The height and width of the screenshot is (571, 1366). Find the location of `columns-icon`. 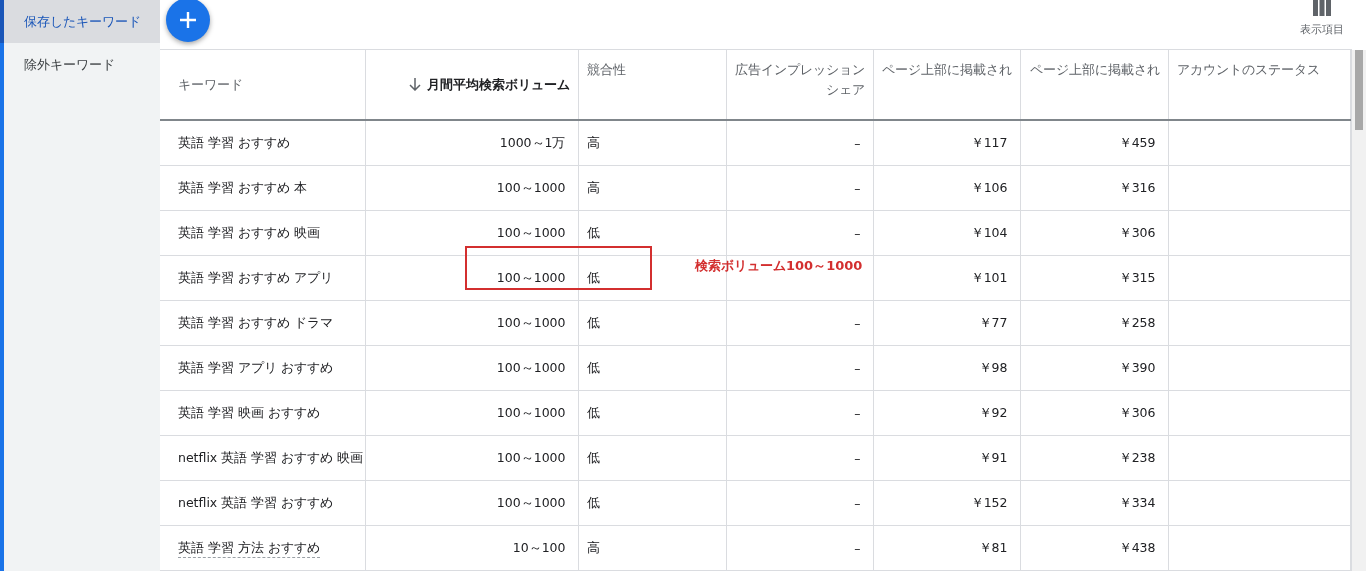

columns-icon is located at coordinates (1321, 8).